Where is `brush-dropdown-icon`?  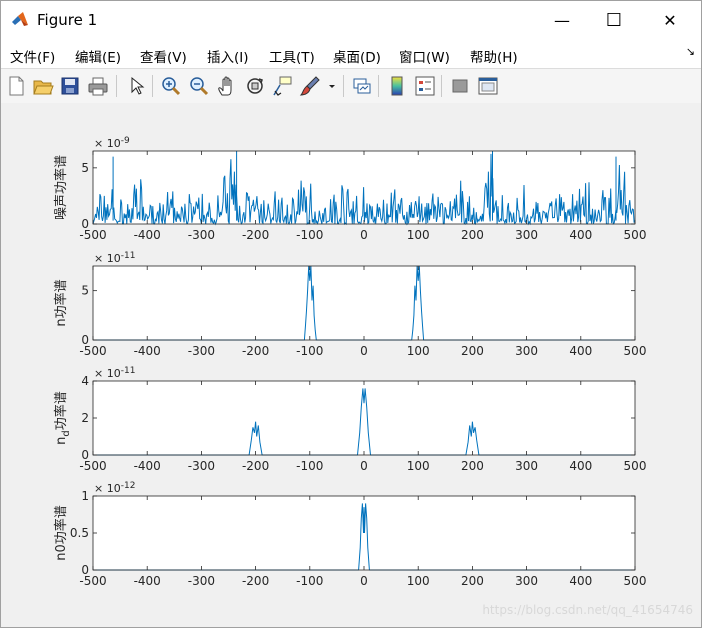 brush-dropdown-icon is located at coordinates (332, 86).